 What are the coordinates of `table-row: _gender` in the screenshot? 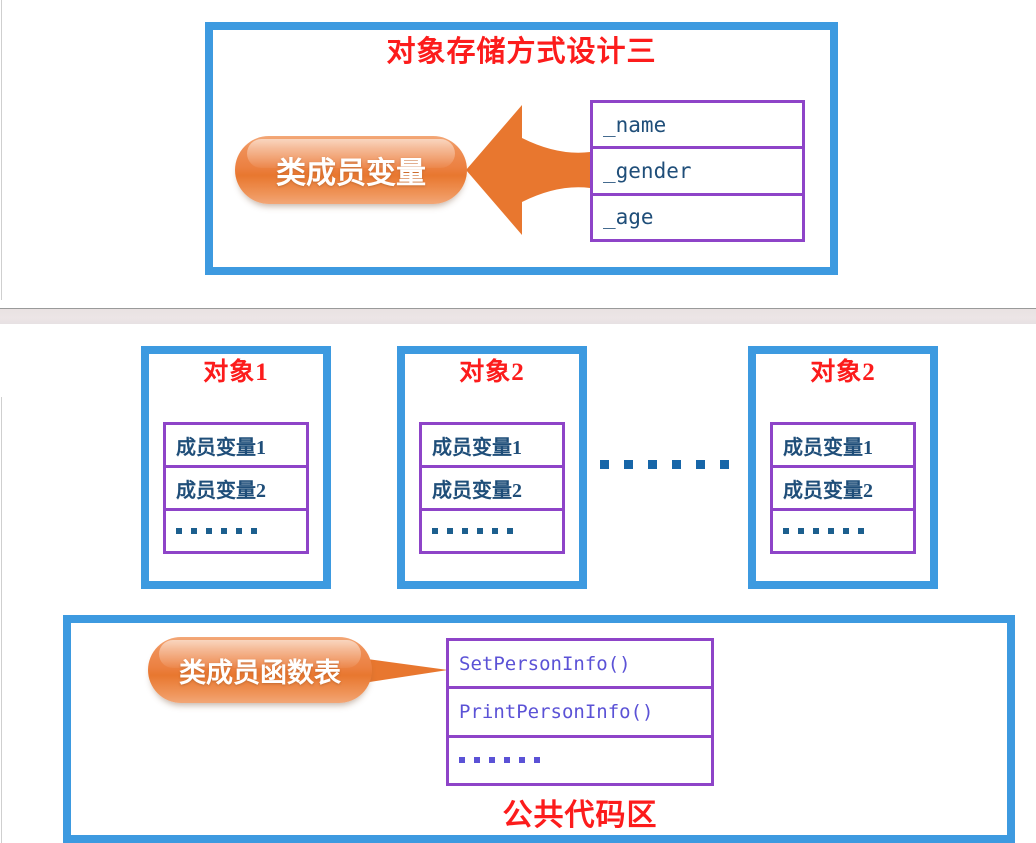 It's located at (697, 172).